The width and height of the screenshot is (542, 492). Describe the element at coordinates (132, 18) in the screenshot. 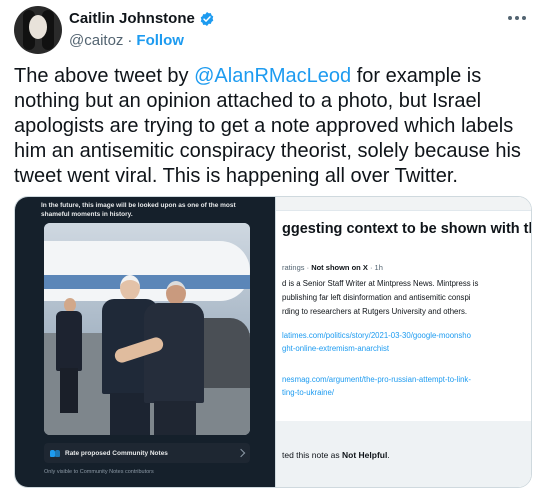

I see `author-display-name: Caitlin Johnstone` at that location.